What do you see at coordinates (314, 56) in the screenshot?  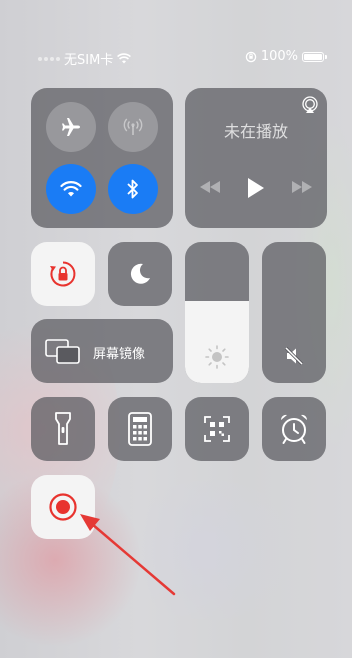 I see `battery-icon` at bounding box center [314, 56].